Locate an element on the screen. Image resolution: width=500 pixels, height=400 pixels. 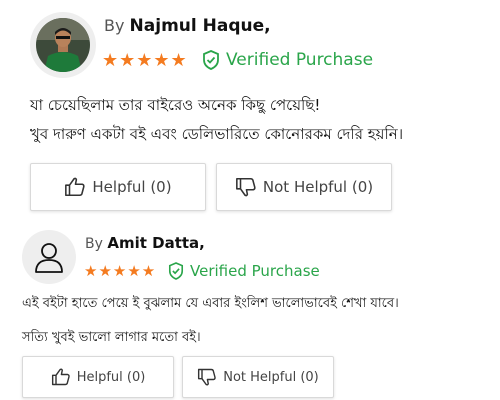
user-photo is located at coordinates (63, 45).